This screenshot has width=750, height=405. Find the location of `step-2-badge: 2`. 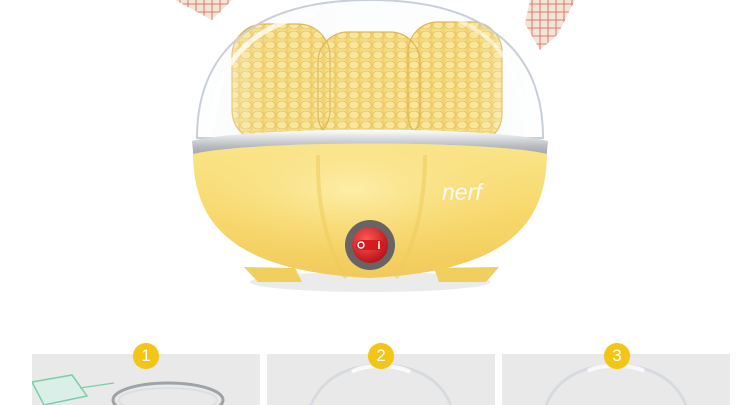

step-2-badge: 2 is located at coordinates (381, 356).